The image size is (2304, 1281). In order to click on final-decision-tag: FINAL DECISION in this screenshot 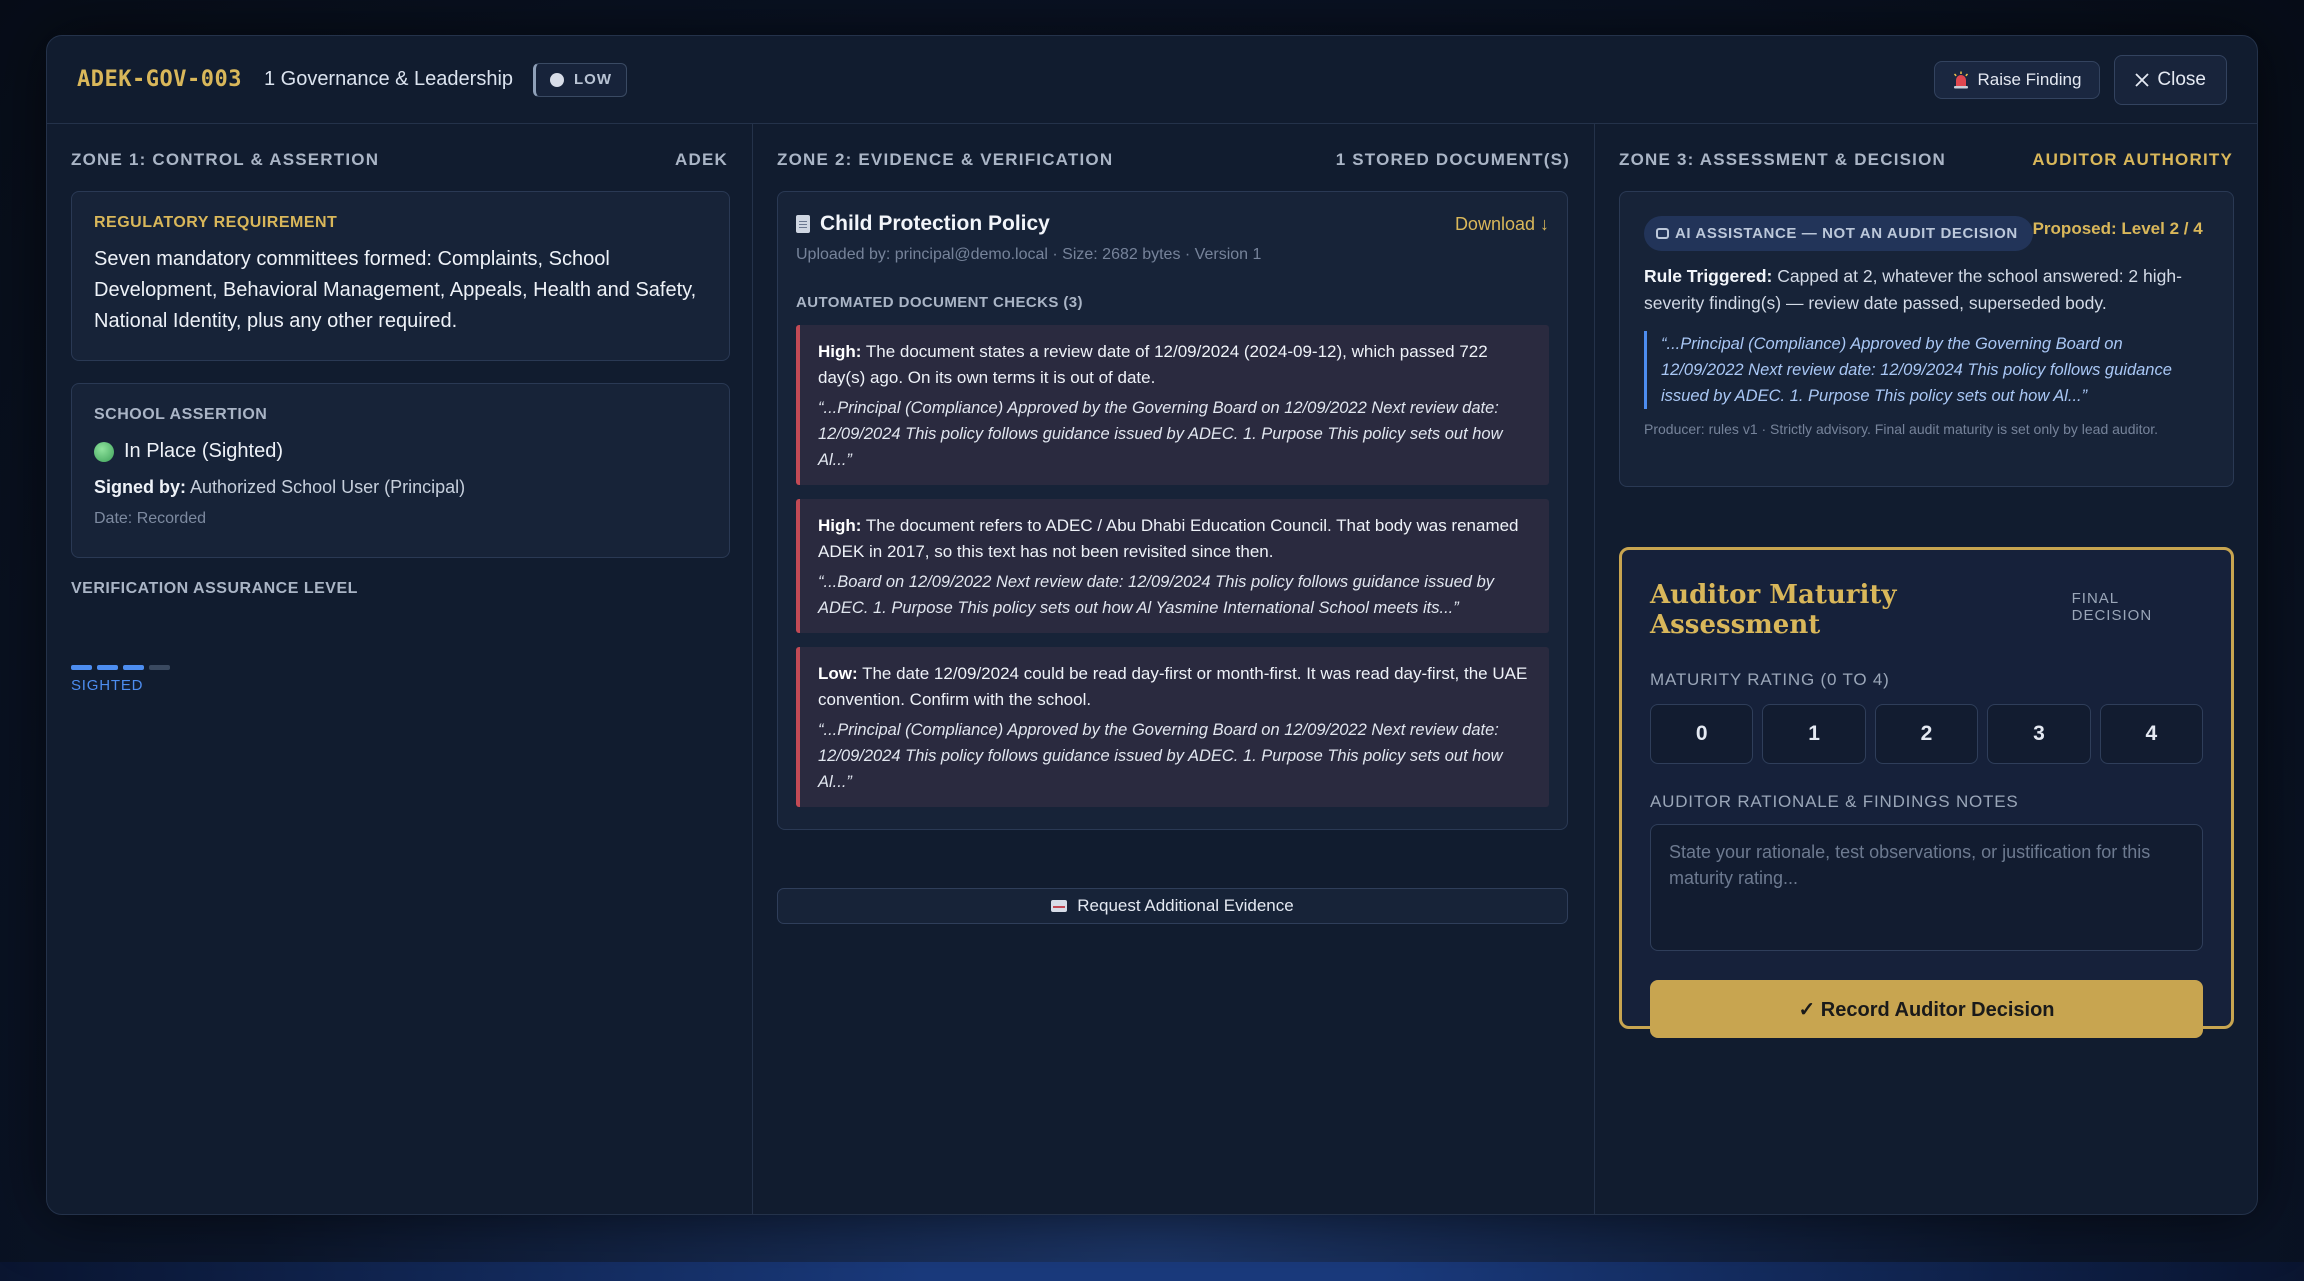, I will do `click(2112, 607)`.